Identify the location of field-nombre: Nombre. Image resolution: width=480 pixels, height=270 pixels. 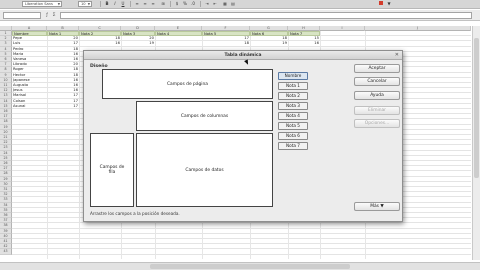
(293, 76).